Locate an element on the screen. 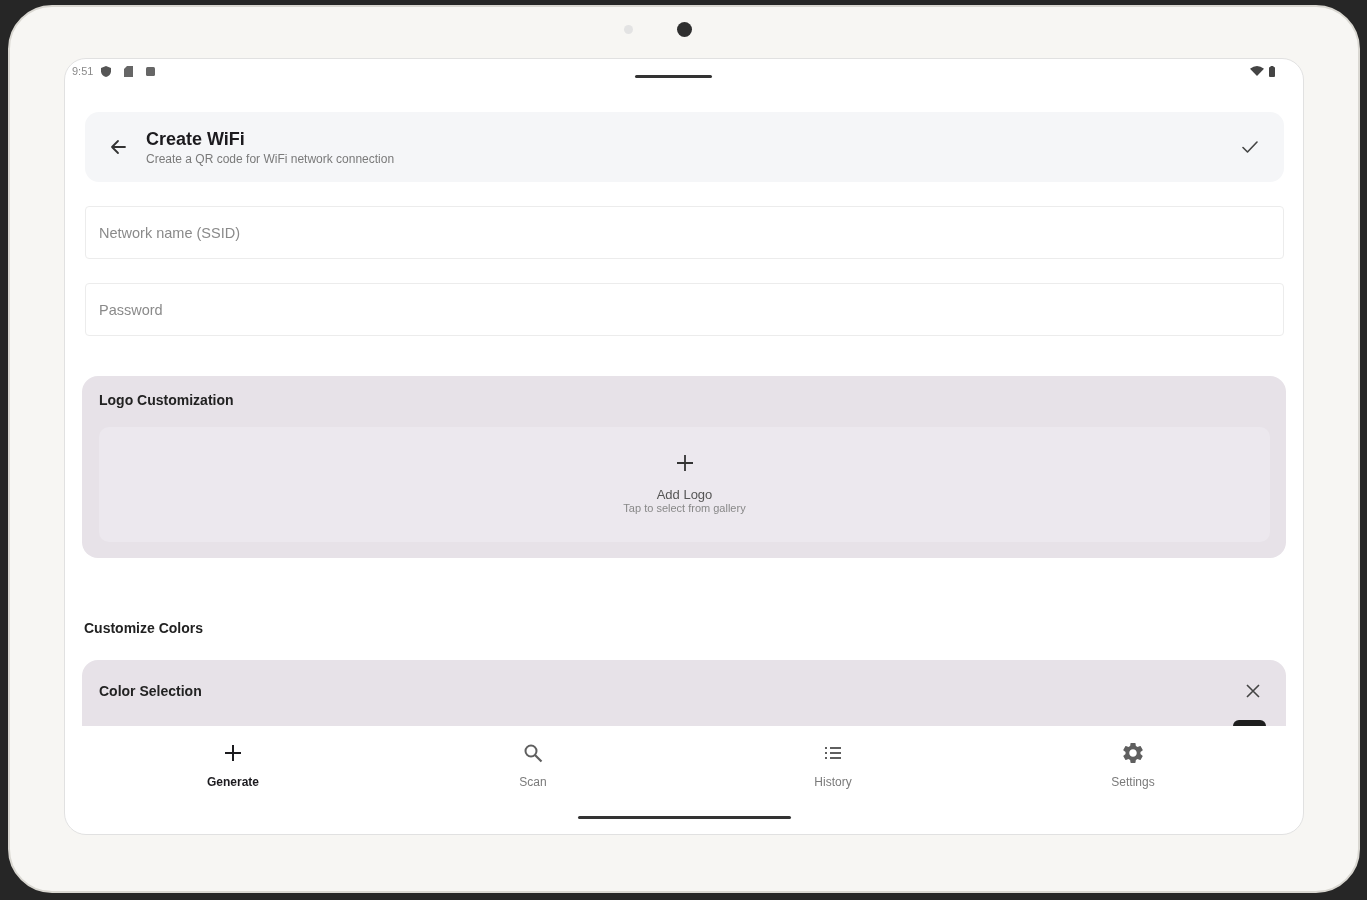 The width and height of the screenshot is (1367, 900). back-arrow-icon is located at coordinates (118, 147).